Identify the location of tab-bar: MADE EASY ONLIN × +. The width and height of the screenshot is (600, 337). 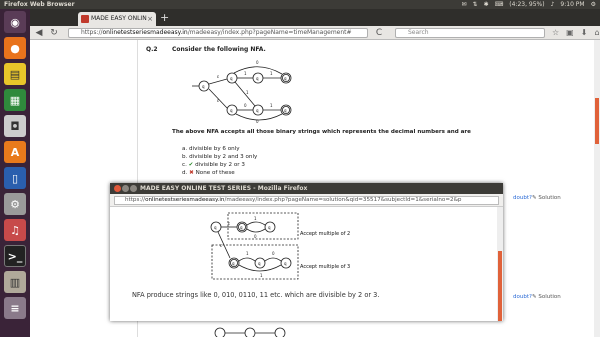
(315, 17).